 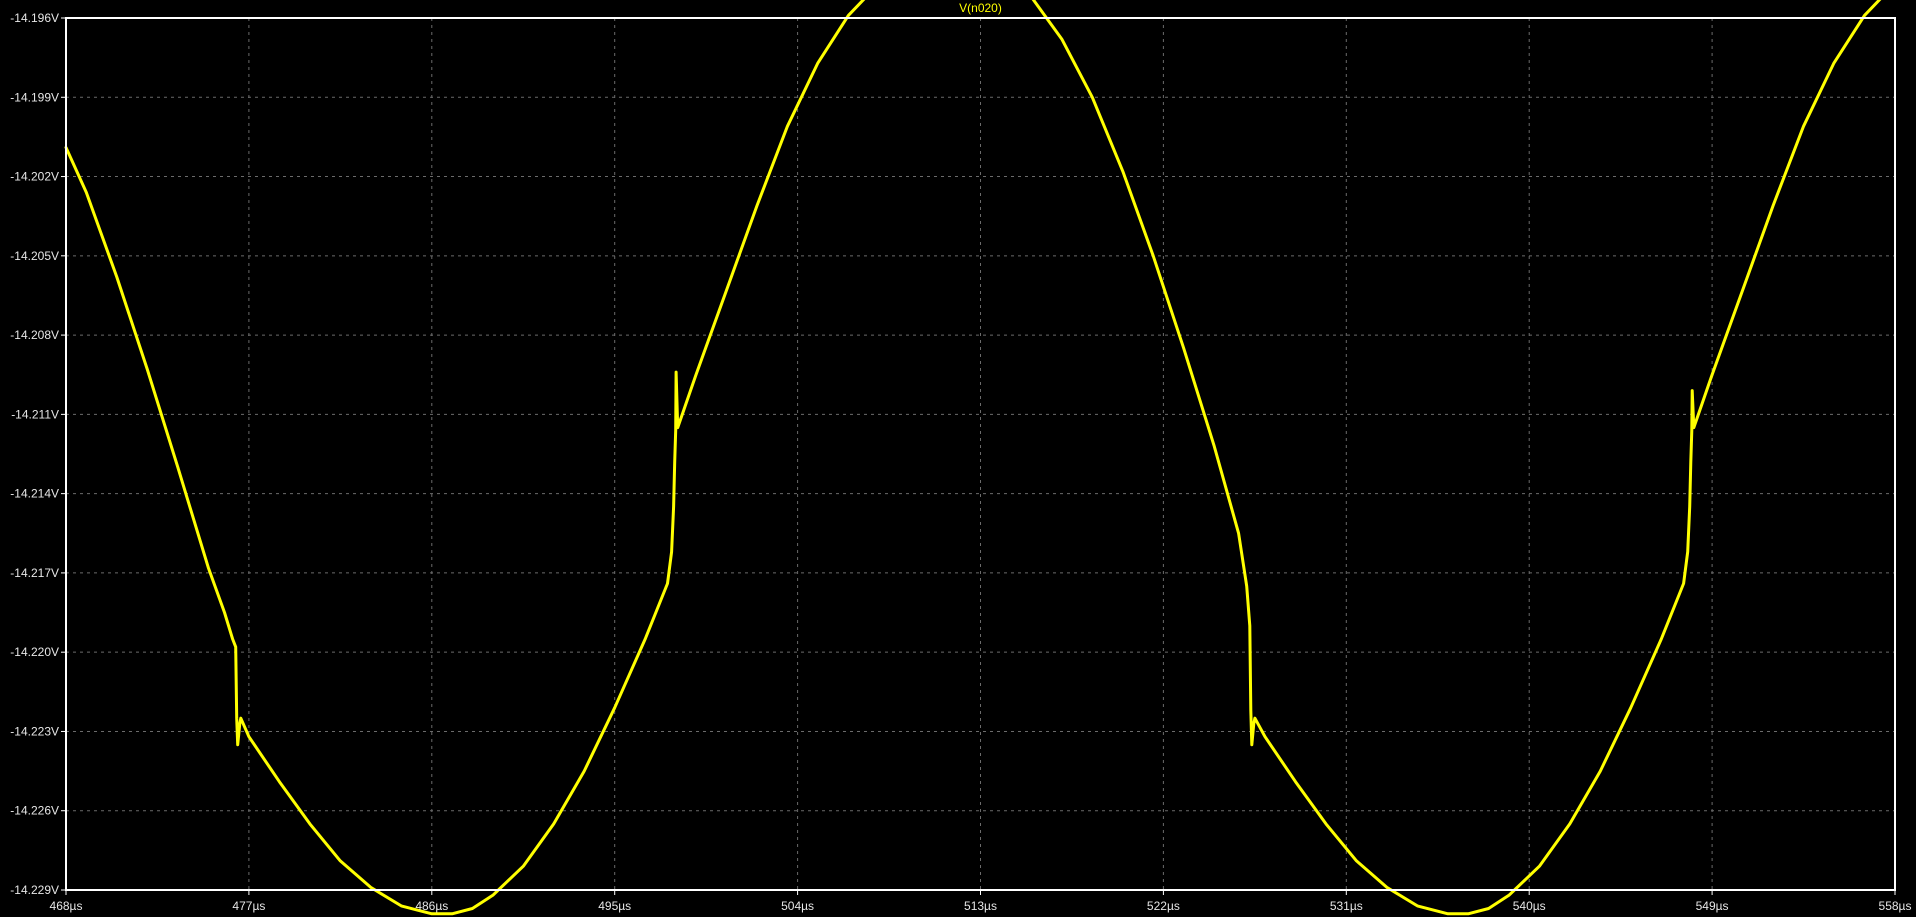 What do you see at coordinates (34, 18) in the screenshot?
I see `y-tick-label: -14.196V` at bounding box center [34, 18].